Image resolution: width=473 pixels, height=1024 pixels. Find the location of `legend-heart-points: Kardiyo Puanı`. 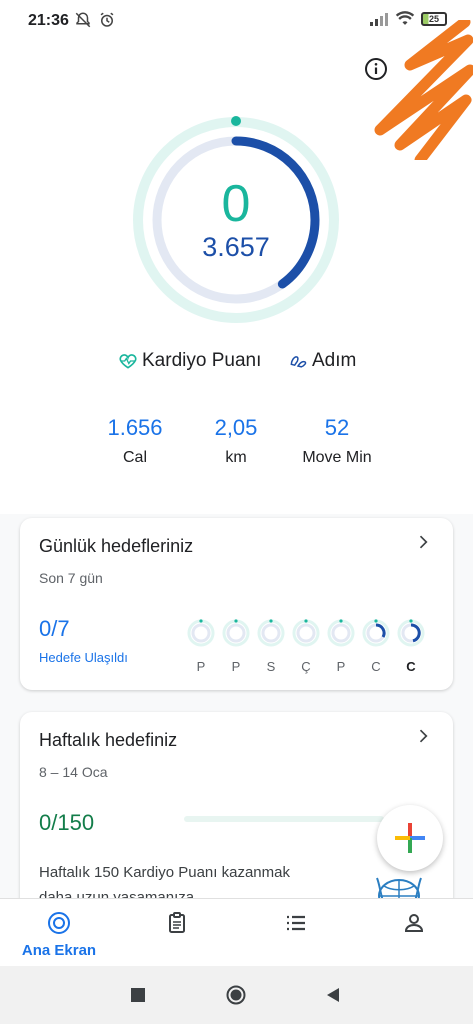

legend-heart-points: Kardiyo Puanı is located at coordinates (189, 361).